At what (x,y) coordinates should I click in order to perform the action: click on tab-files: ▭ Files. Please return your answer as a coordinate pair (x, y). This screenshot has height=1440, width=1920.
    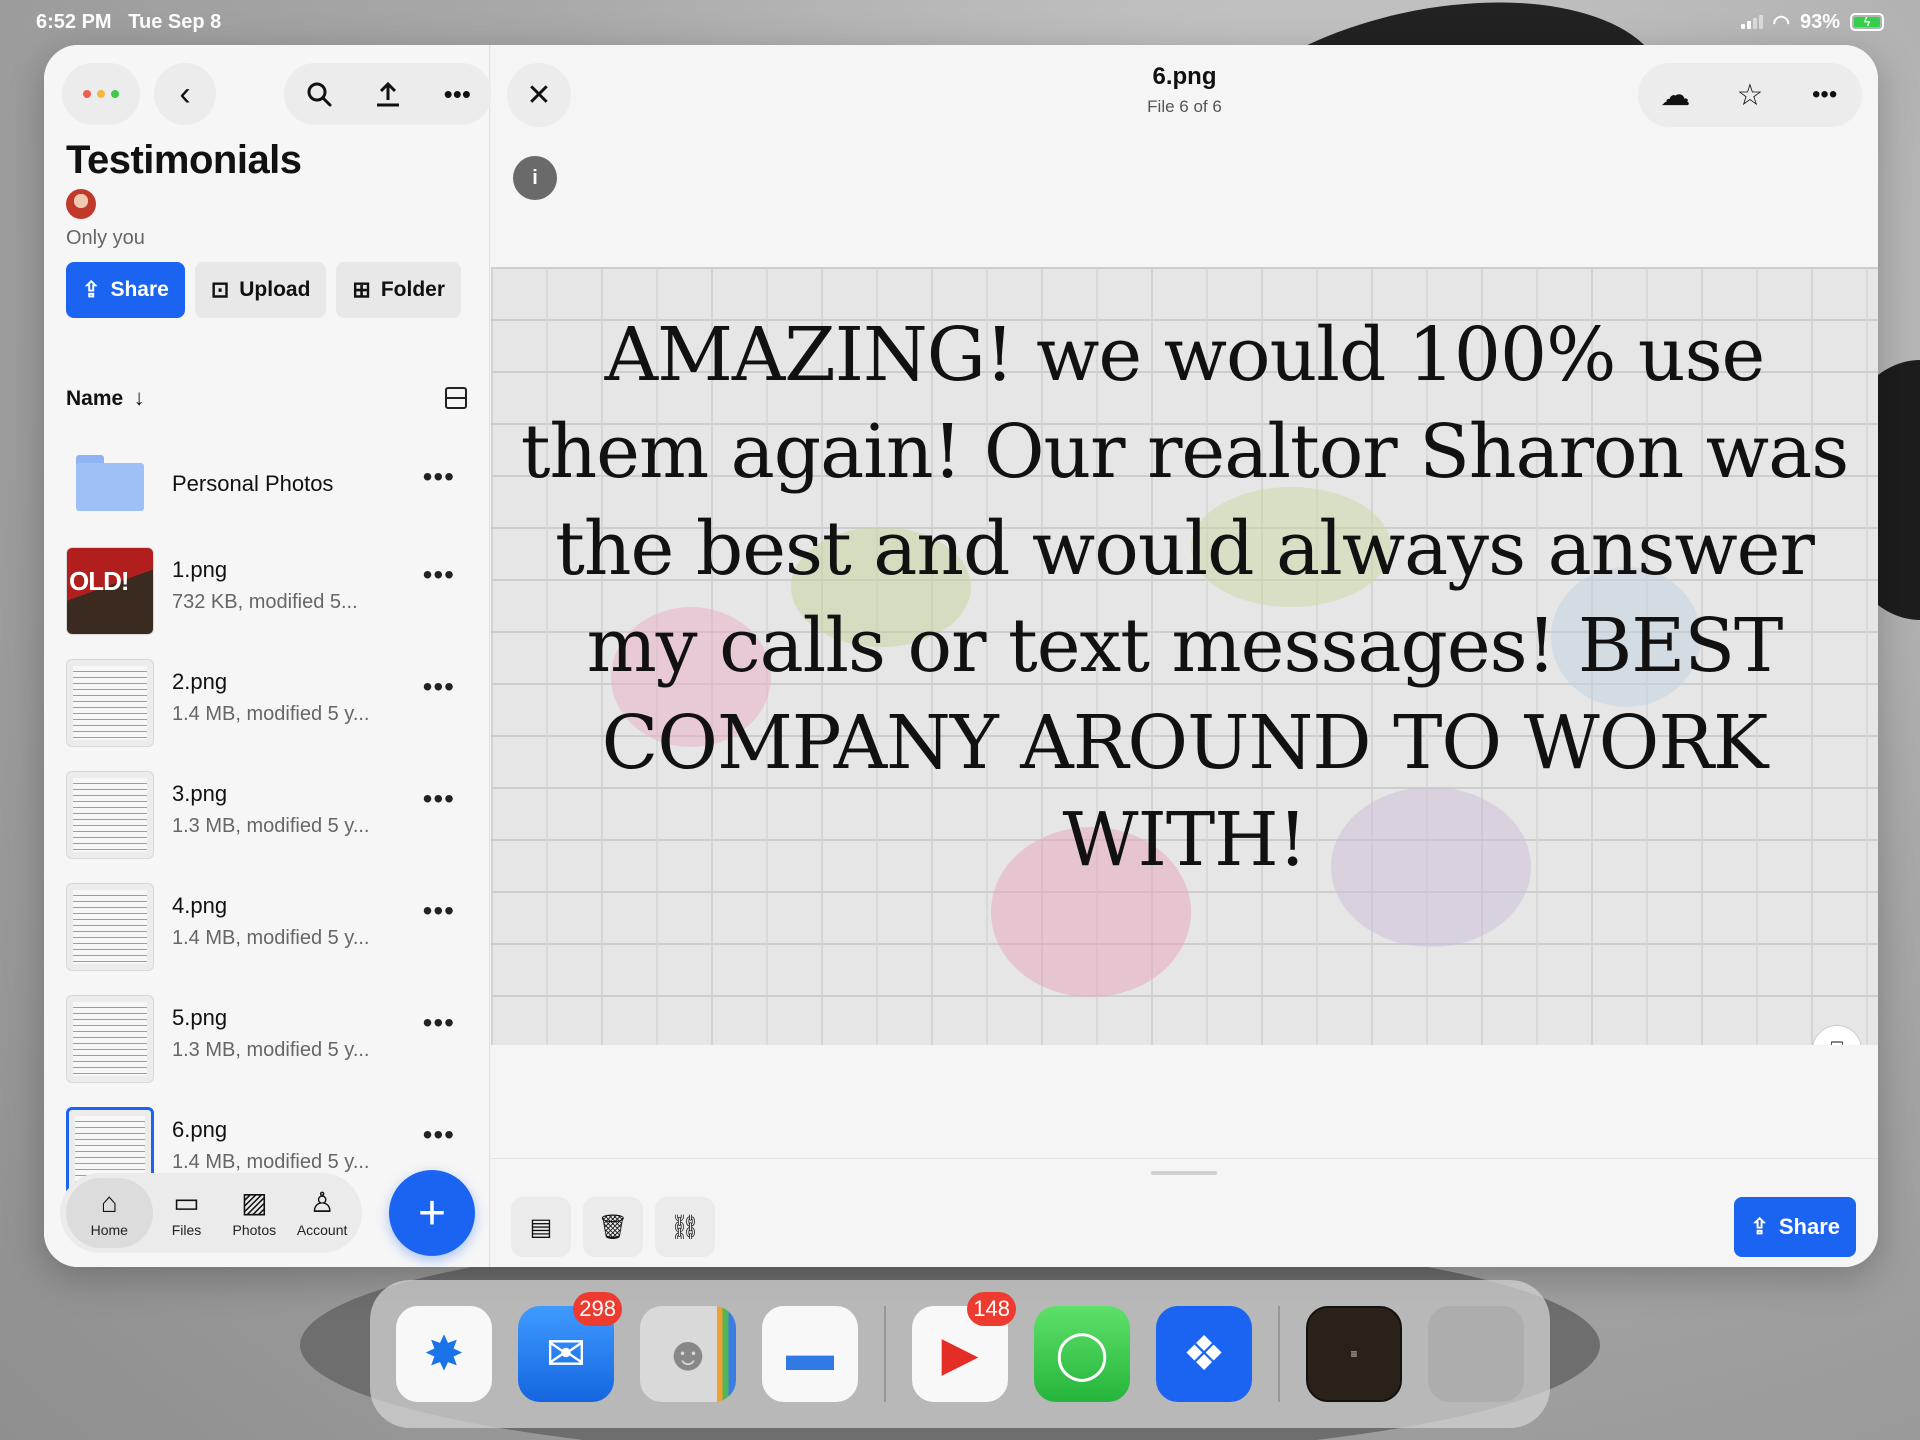
    Looking at the image, I should click on (187, 1213).